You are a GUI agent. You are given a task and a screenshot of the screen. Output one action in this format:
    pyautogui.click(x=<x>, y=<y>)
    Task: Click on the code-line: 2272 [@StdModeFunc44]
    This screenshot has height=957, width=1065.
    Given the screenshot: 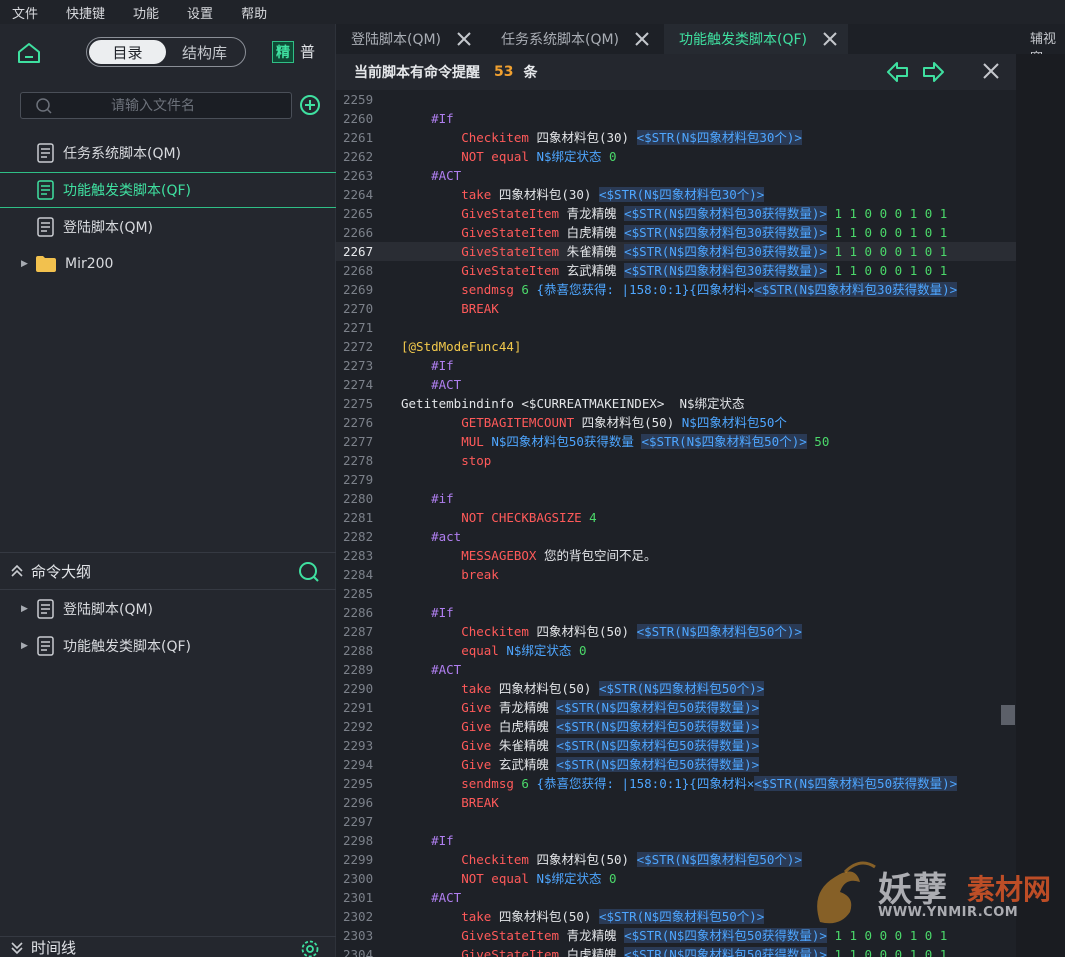 What is the action you would take?
    pyautogui.click(x=676, y=346)
    